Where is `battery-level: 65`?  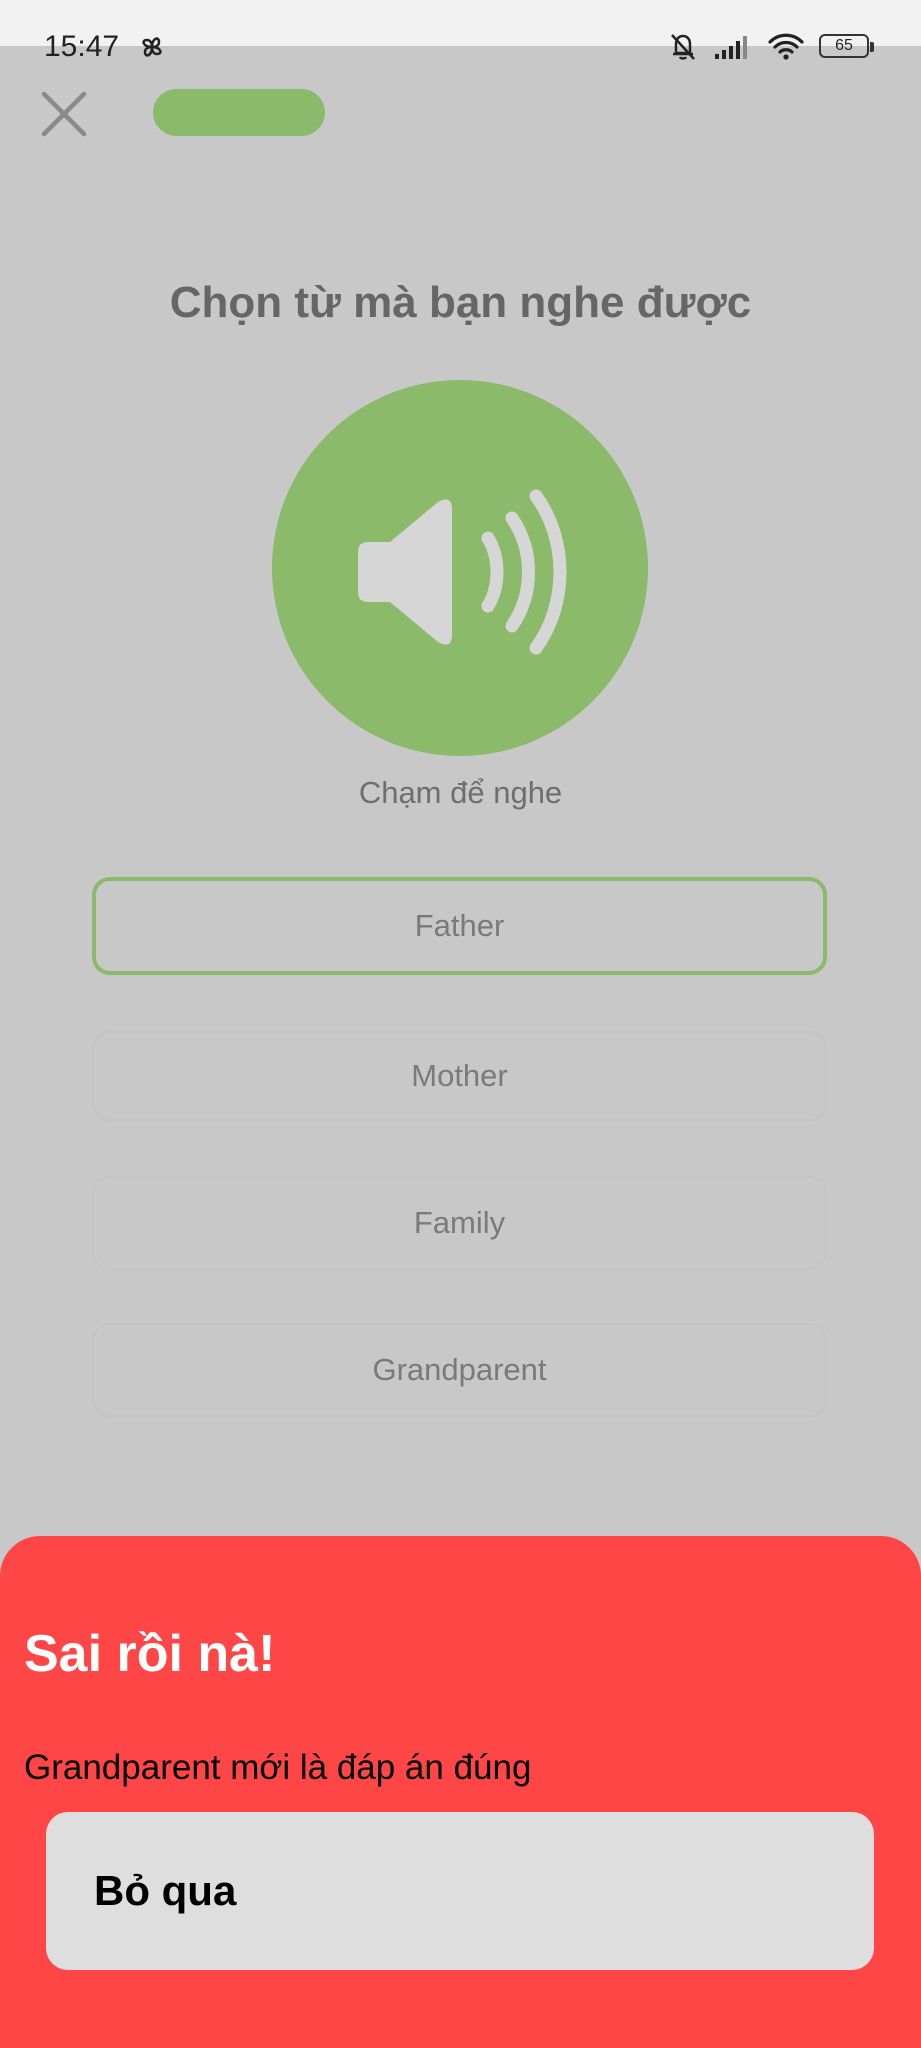 battery-level: 65 is located at coordinates (844, 45).